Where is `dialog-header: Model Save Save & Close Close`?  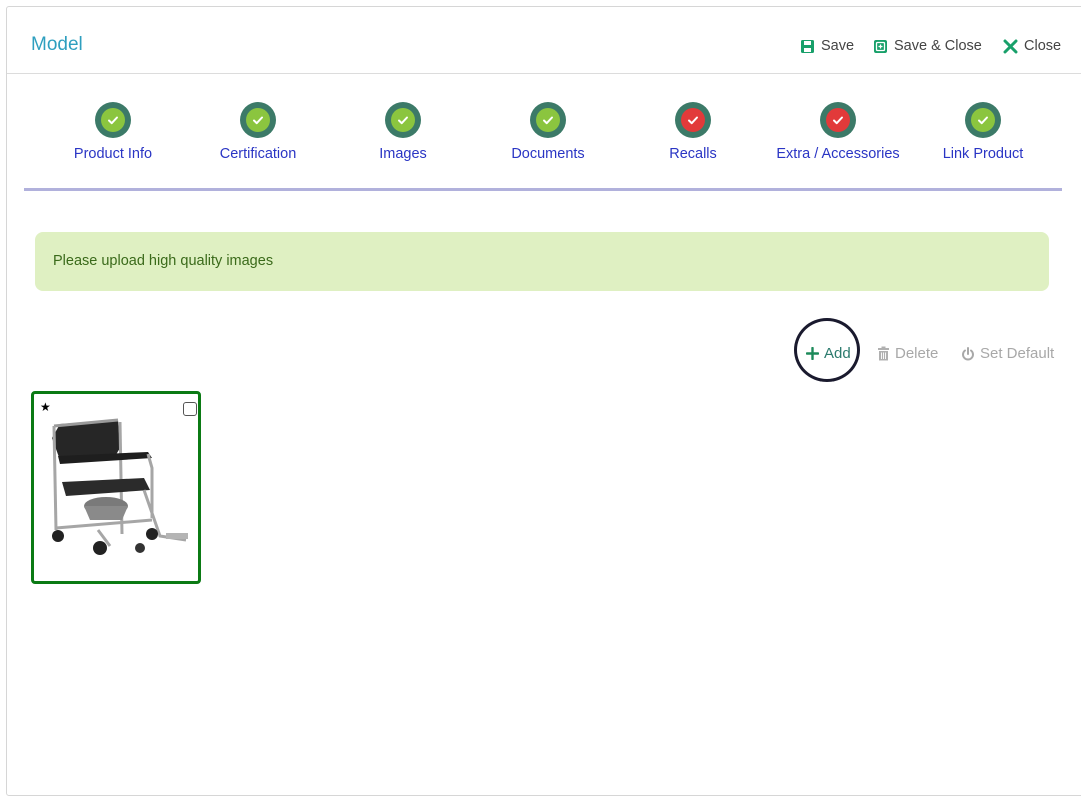
dialog-header: Model Save Save & Close Close is located at coordinates (544, 40).